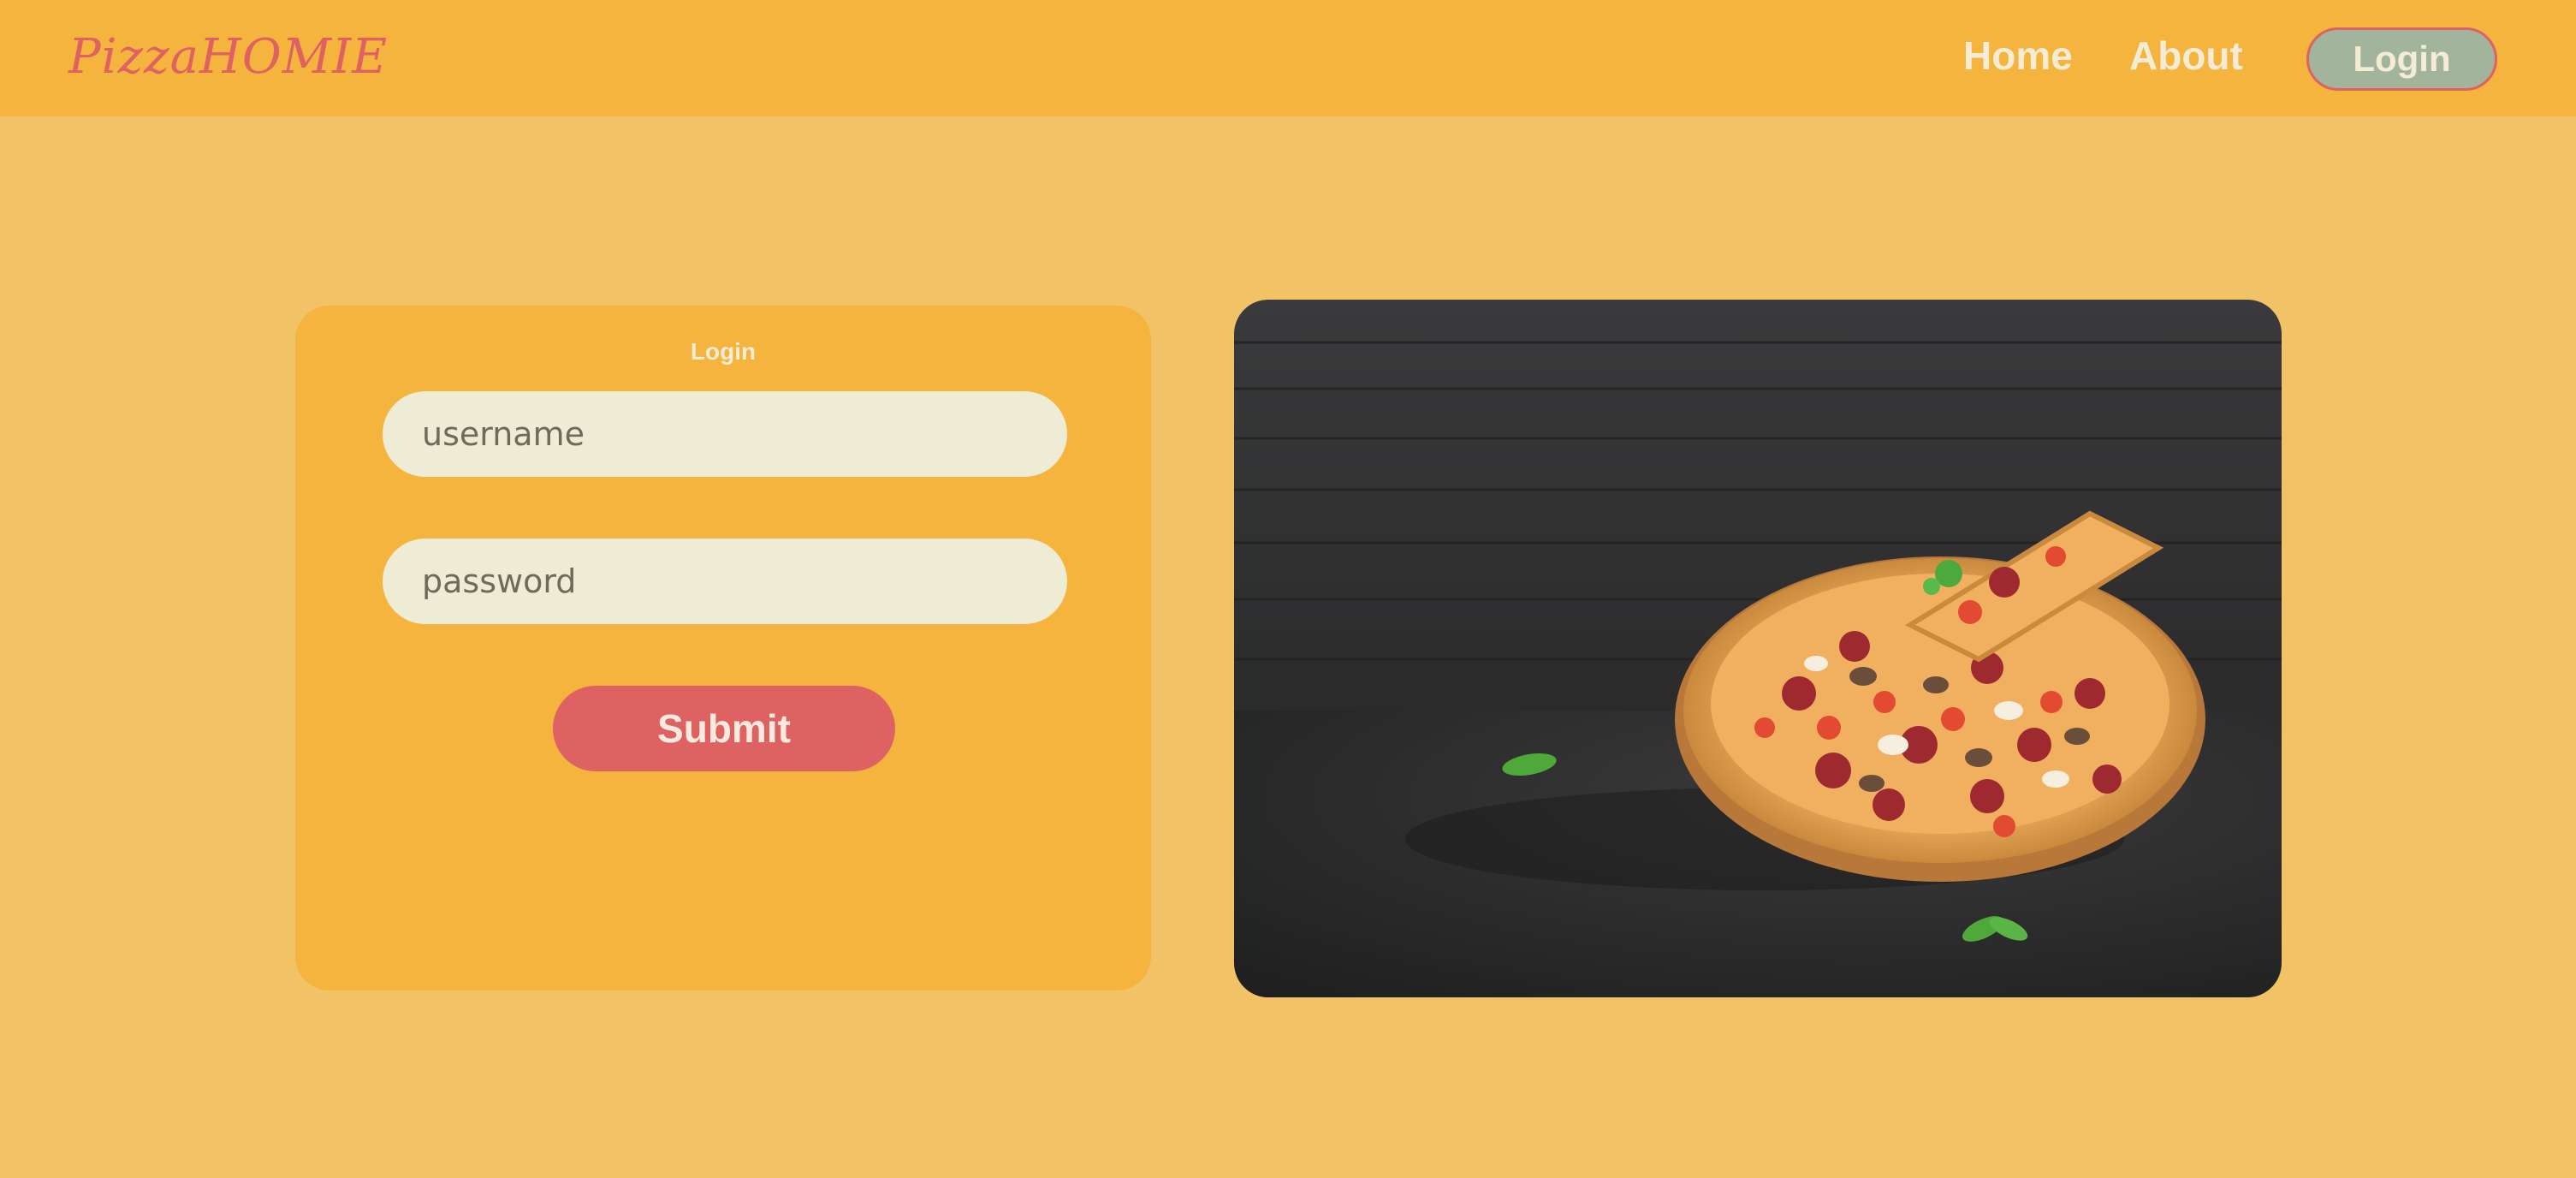  I want to click on username-input, so click(725, 434).